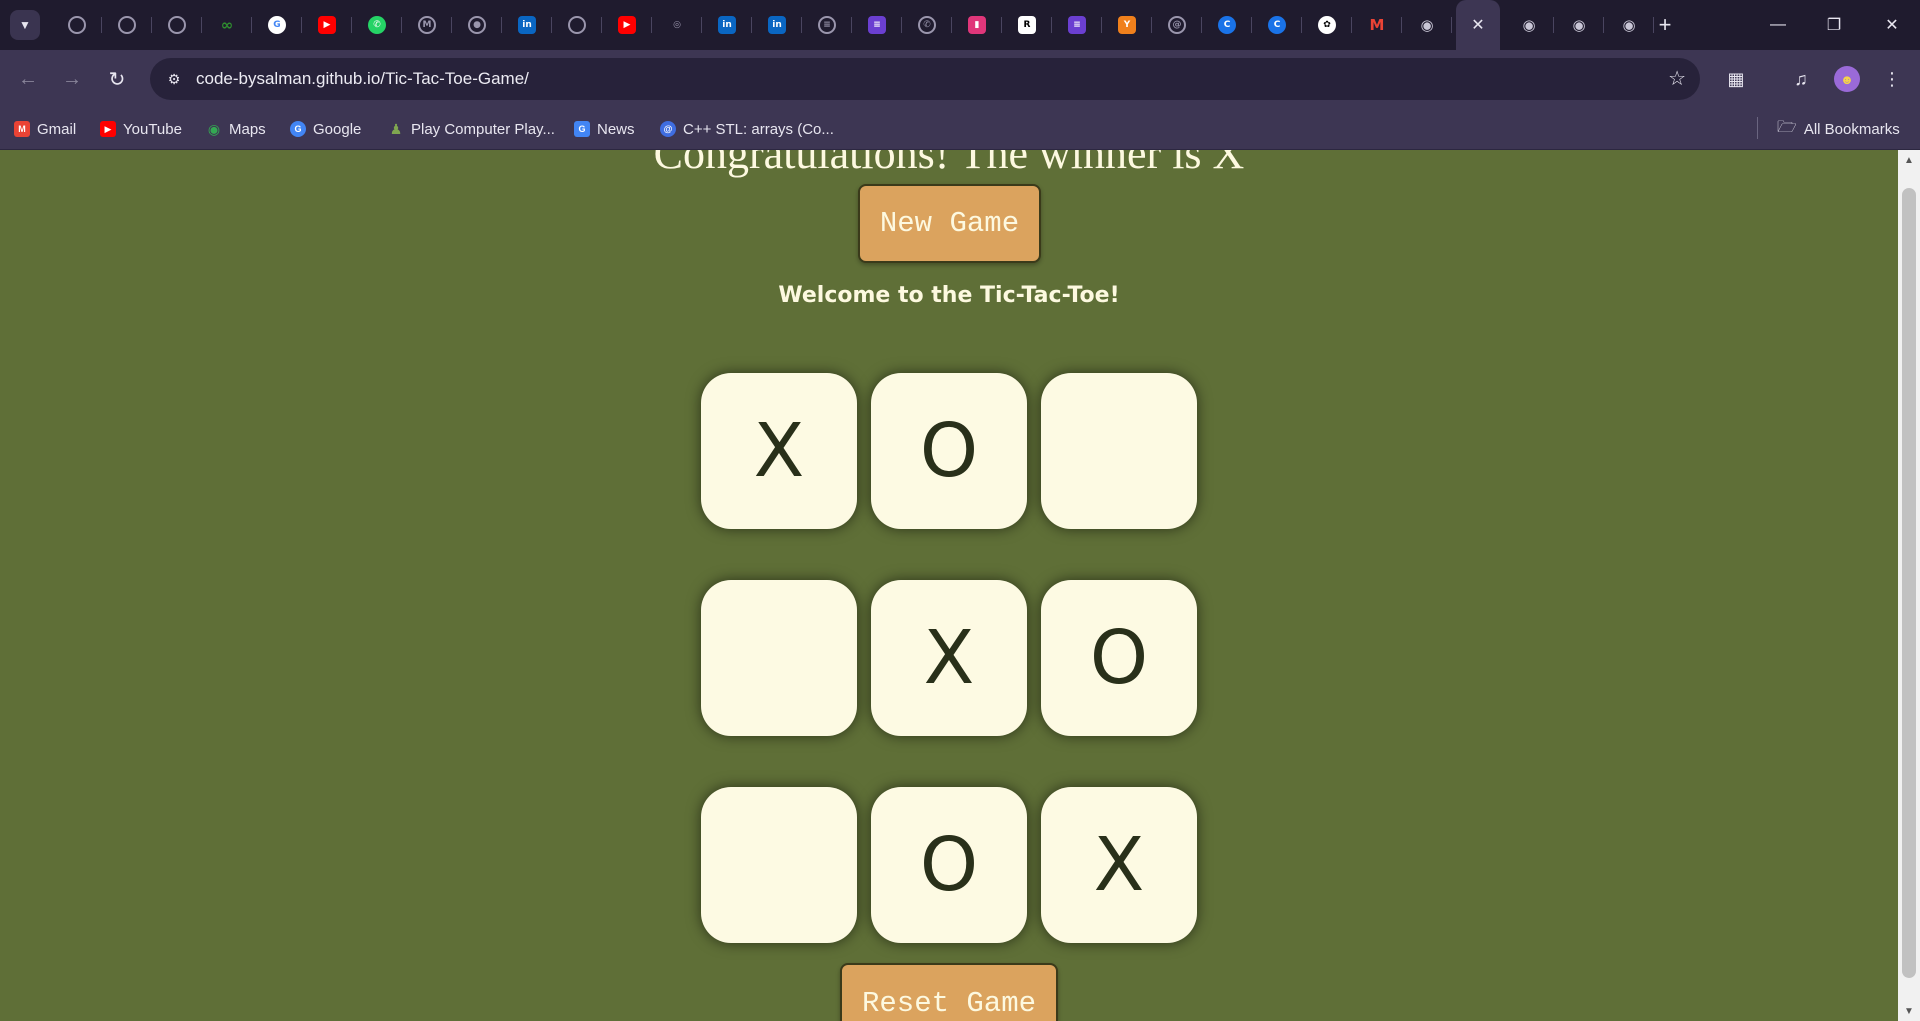  I want to click on minimize-icon: —, so click(1778, 25).